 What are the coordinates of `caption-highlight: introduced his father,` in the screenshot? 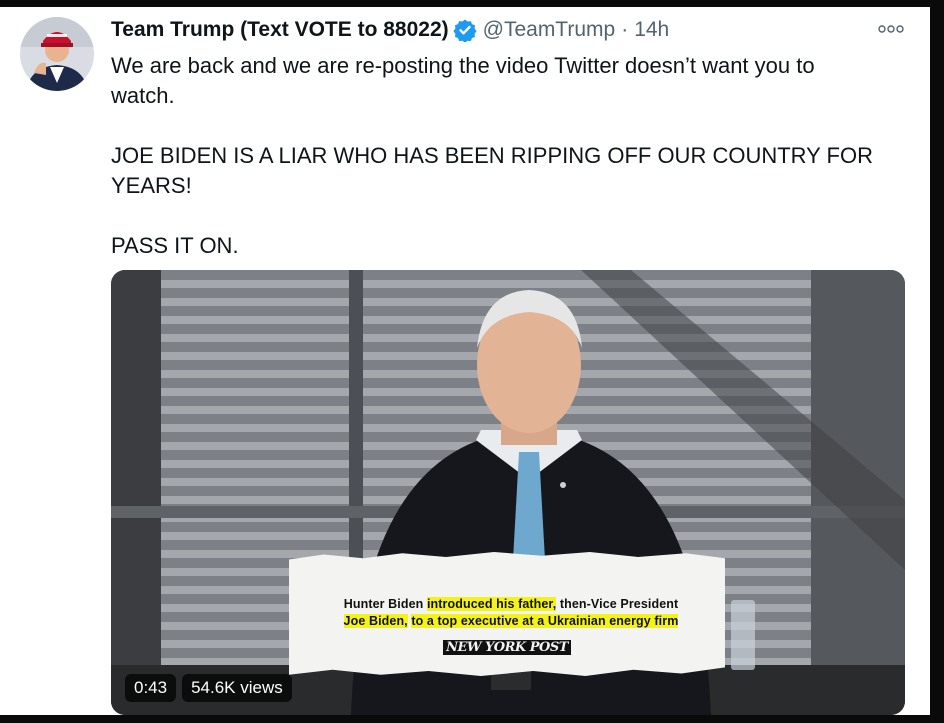 It's located at (491, 604).